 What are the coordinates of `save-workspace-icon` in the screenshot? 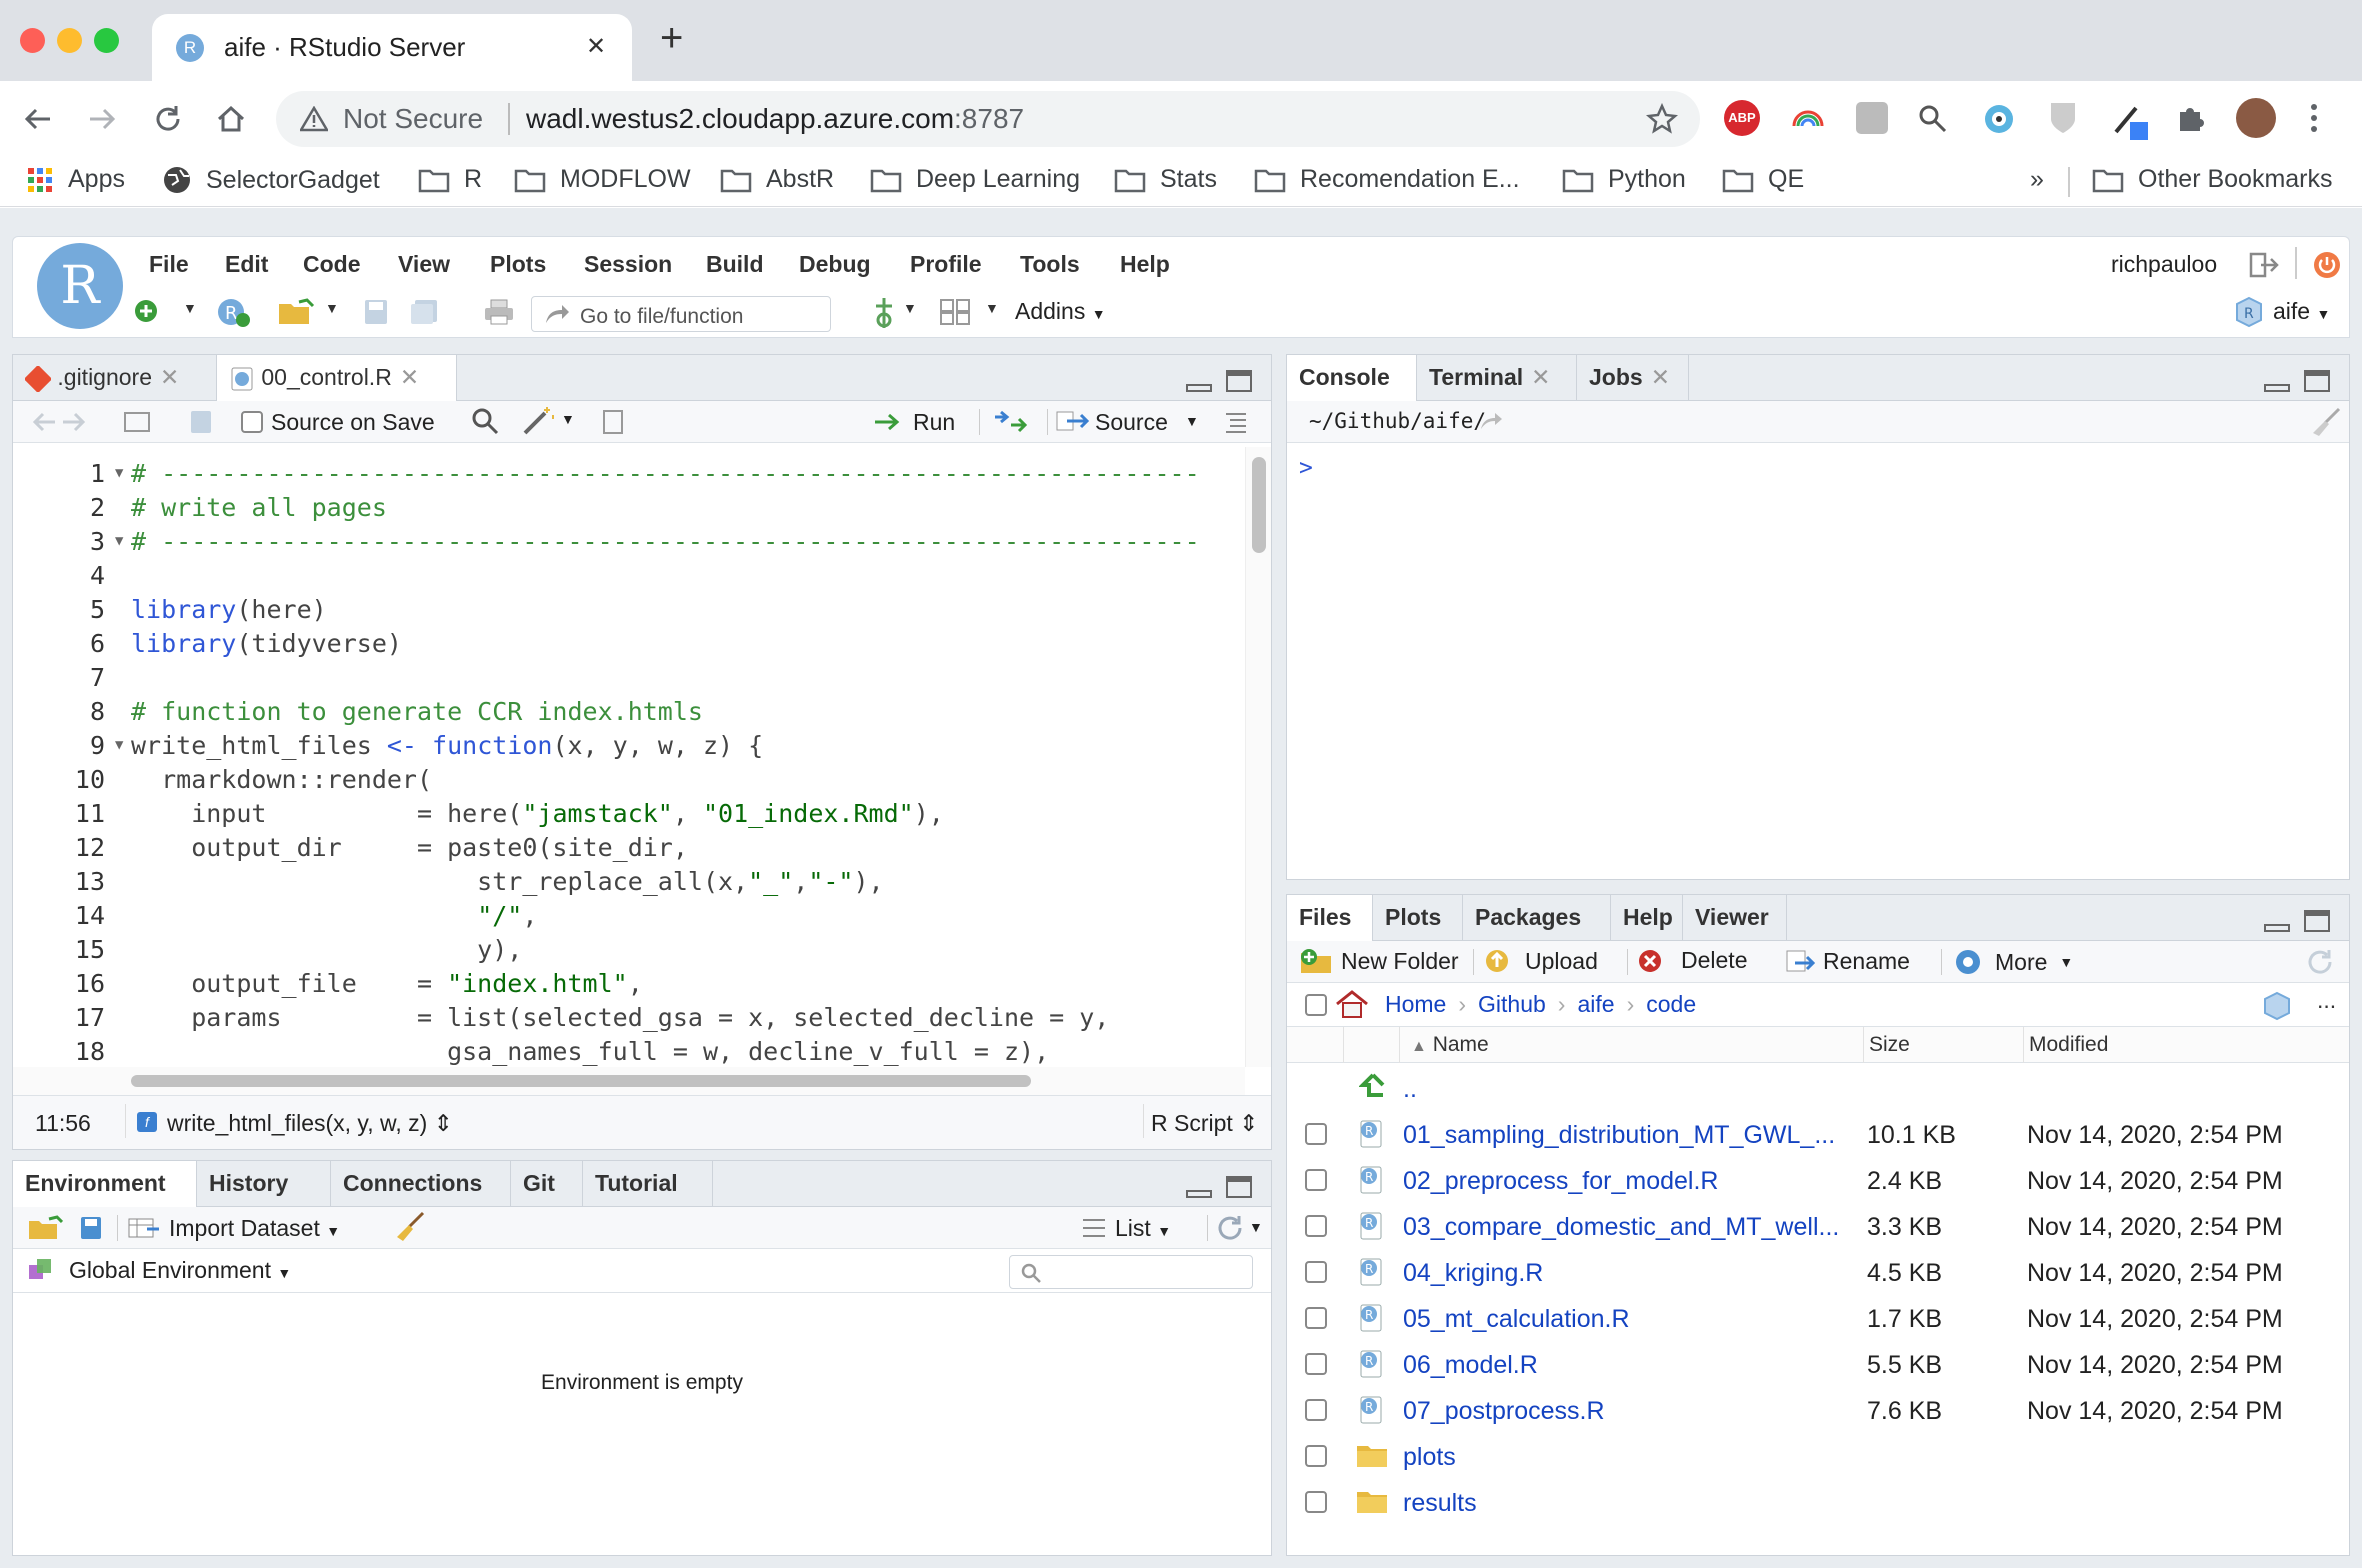 It's located at (91, 1228).